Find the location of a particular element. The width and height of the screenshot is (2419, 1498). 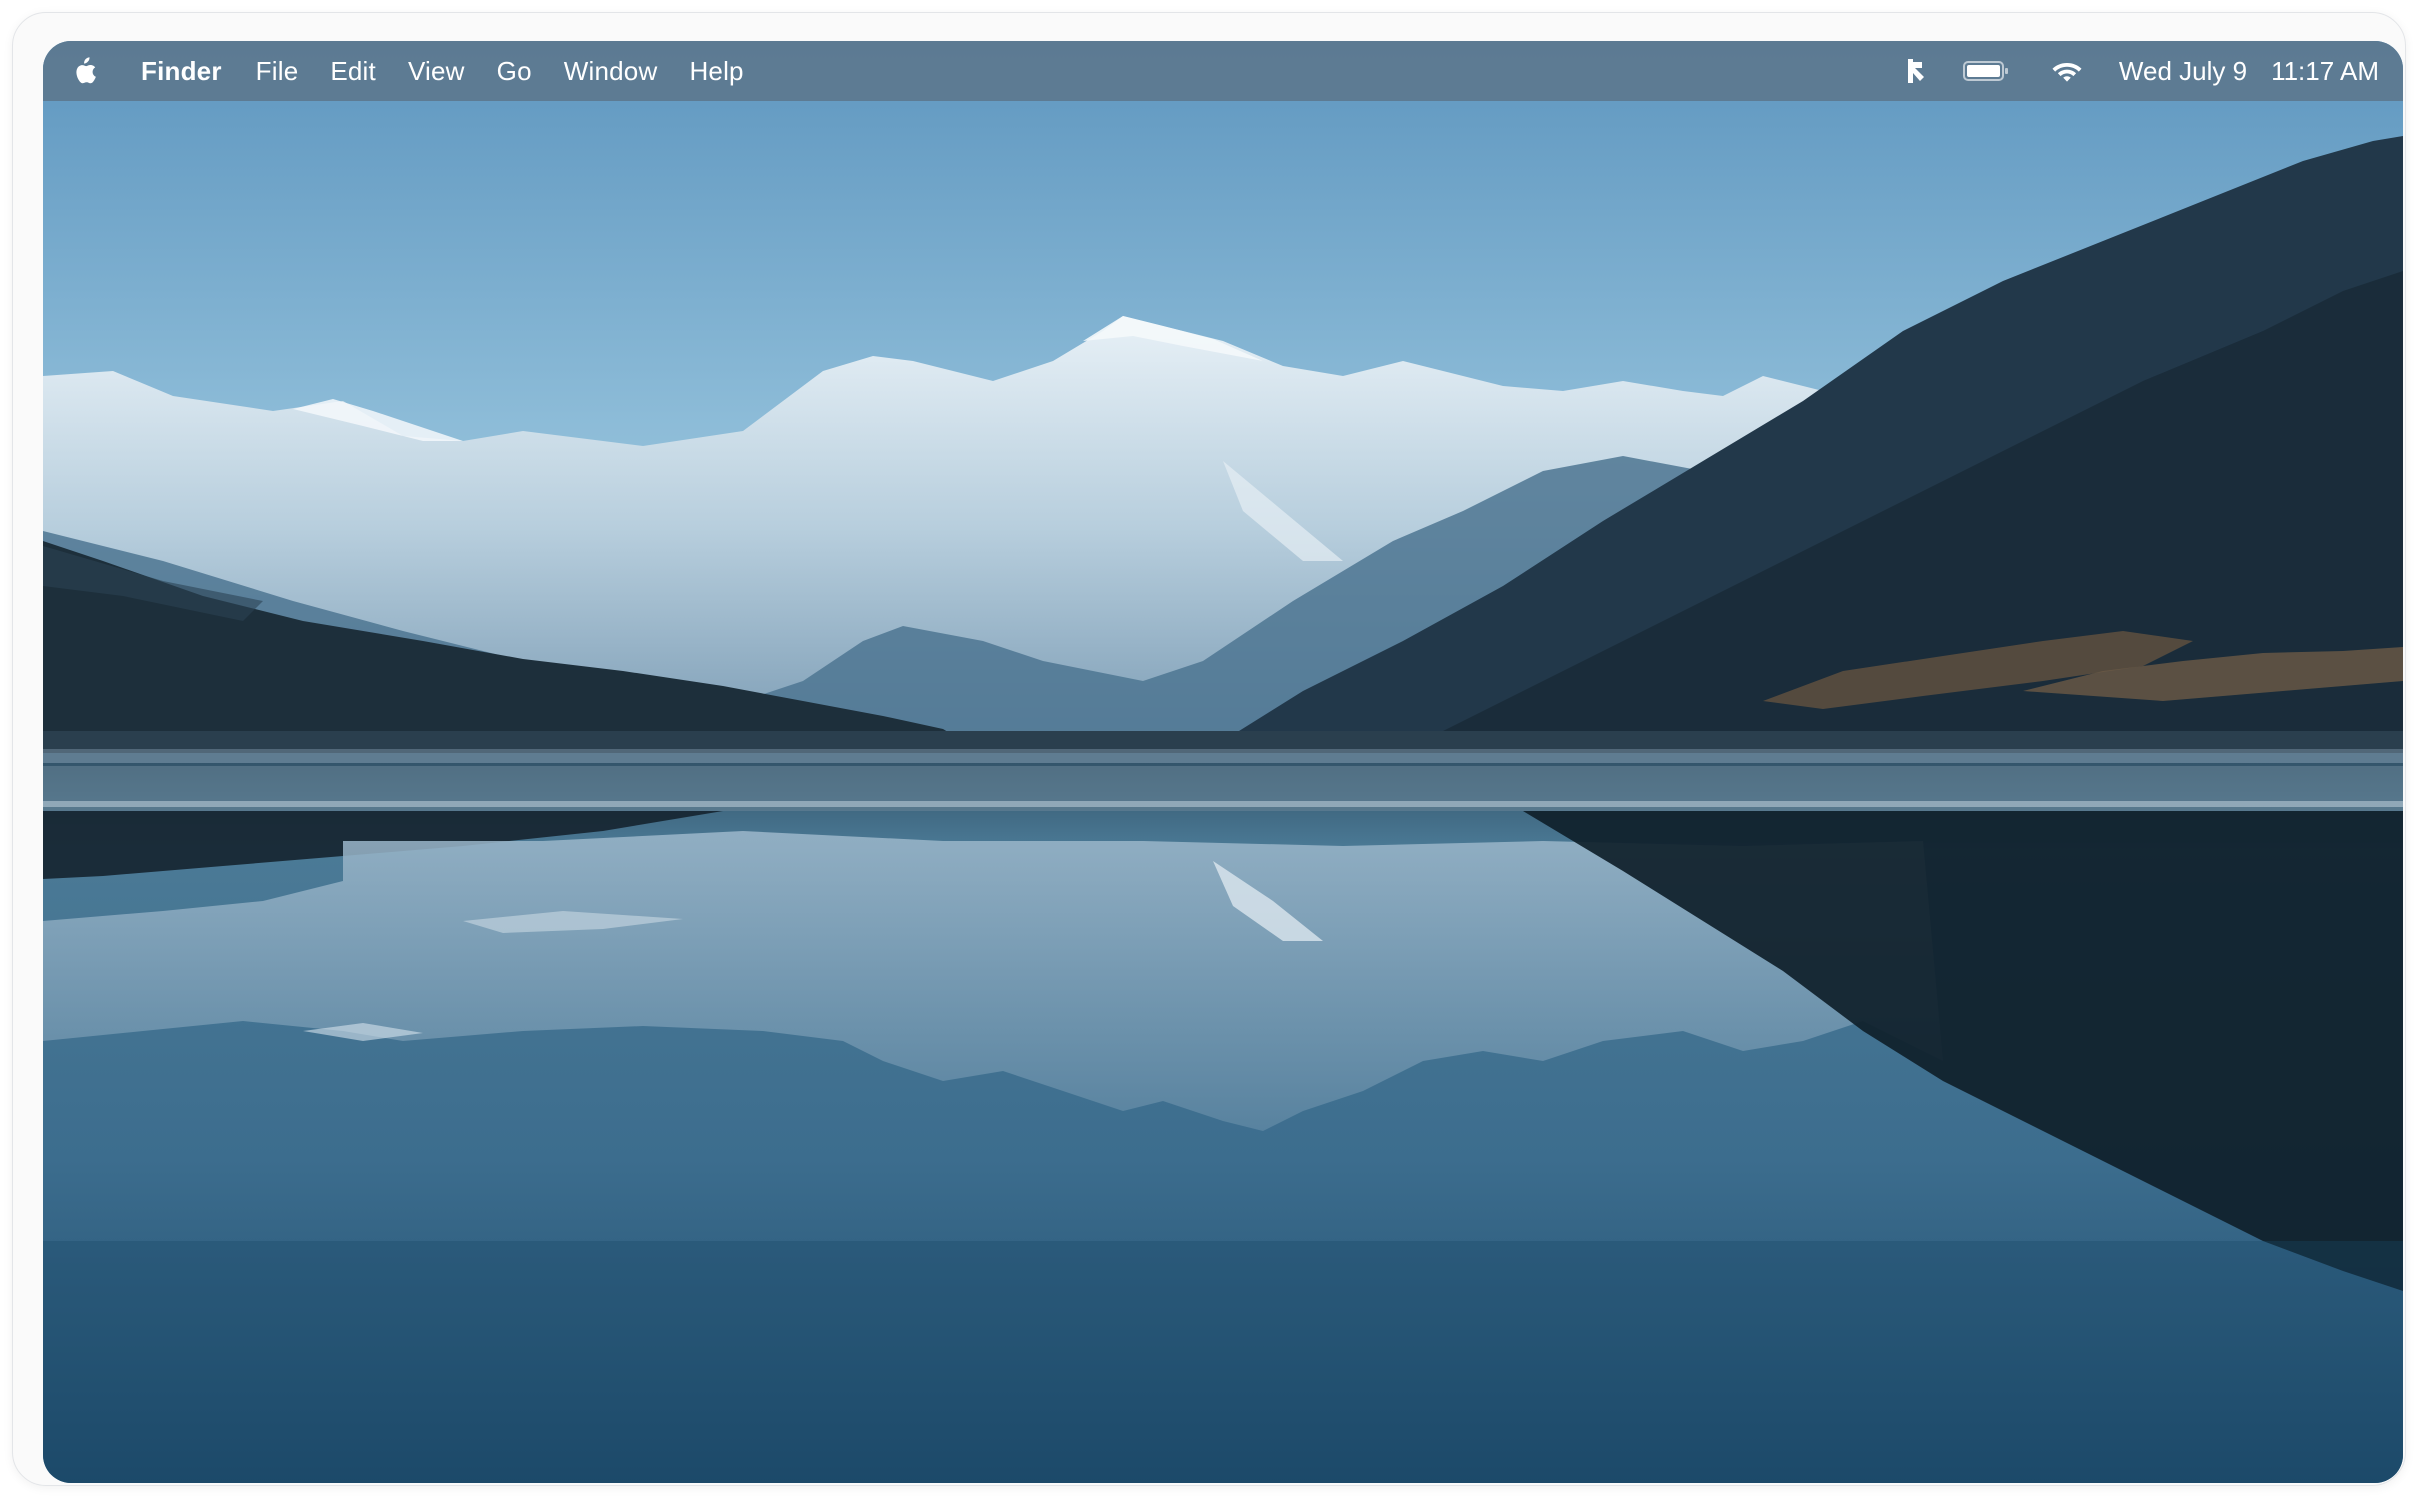

menu-bar-left: Finder File Edit View Go Window Help is located at coordinates (423, 71).